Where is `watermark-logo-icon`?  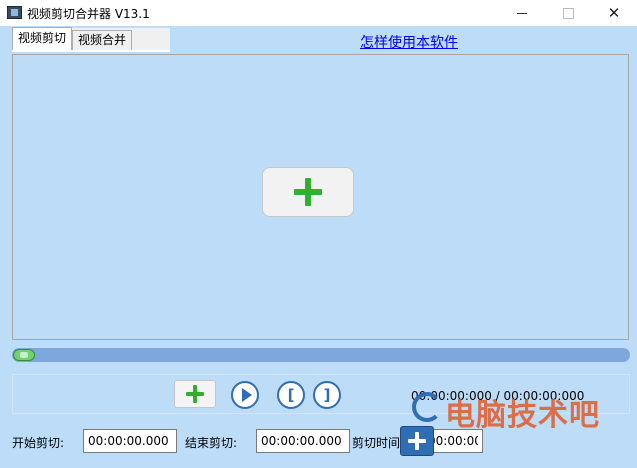
watermark-logo-icon is located at coordinates (427, 407).